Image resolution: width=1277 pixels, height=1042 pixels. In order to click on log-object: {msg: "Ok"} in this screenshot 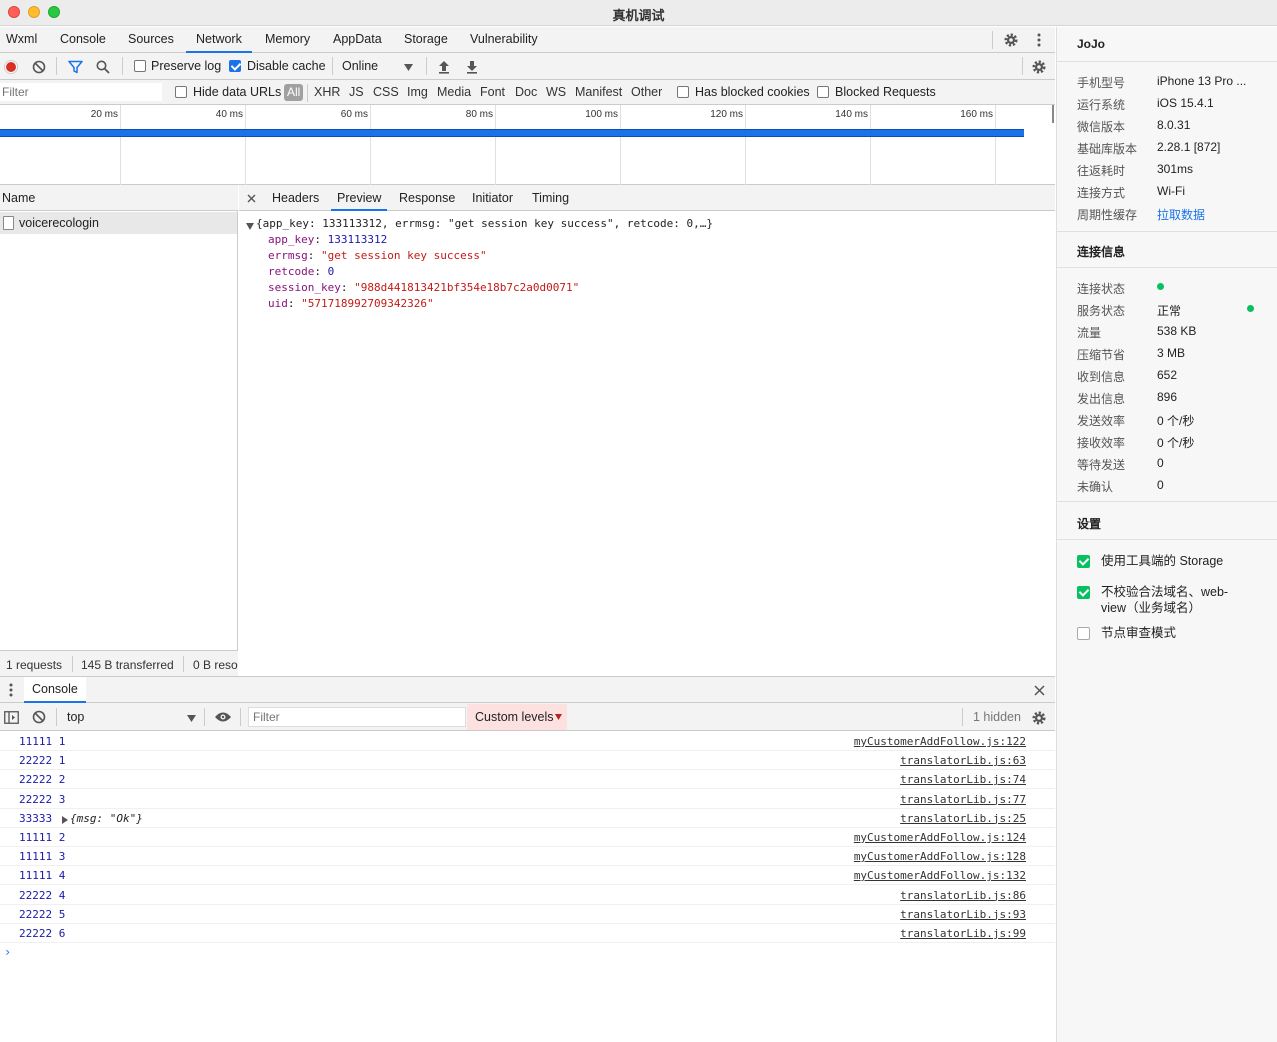, I will do `click(106, 818)`.